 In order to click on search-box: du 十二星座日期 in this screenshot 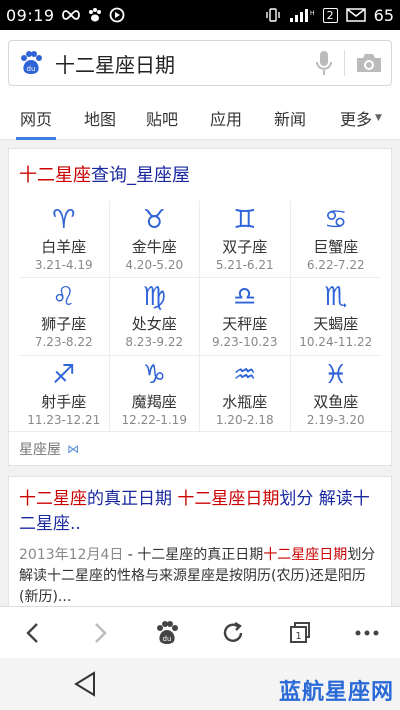, I will do `click(200, 63)`.